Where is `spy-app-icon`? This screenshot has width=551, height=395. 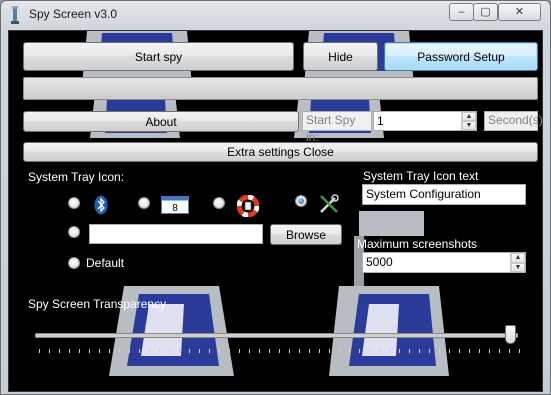
spy-app-icon is located at coordinates (15, 15).